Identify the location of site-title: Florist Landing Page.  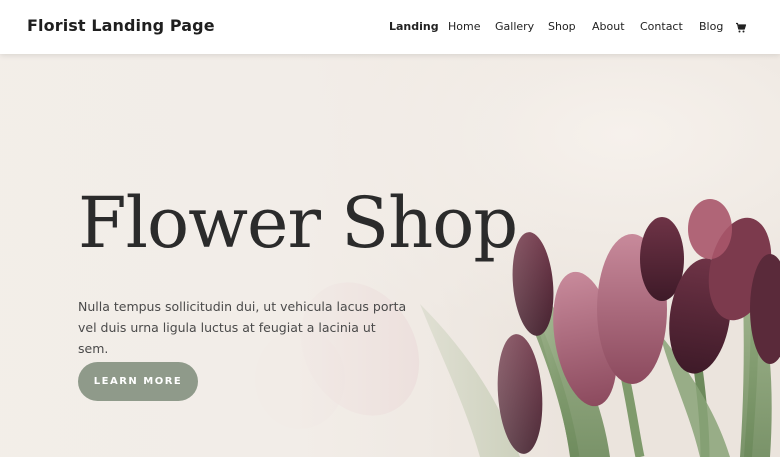
(121, 25).